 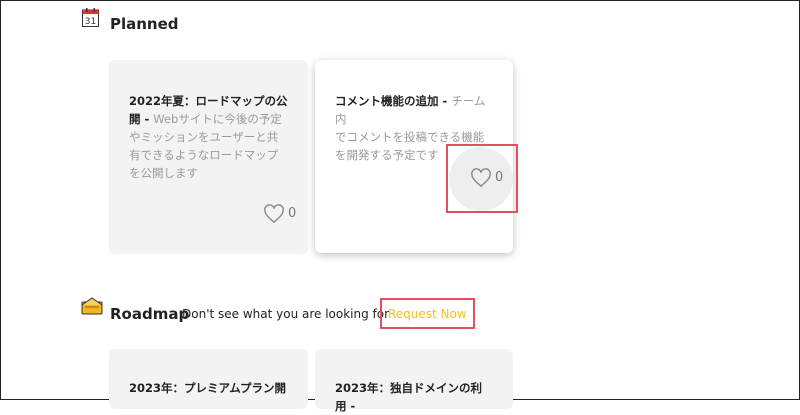 What do you see at coordinates (208, 379) in the screenshot?
I see `roadmap-card-1: 2023年：プレミアムプラン開` at bounding box center [208, 379].